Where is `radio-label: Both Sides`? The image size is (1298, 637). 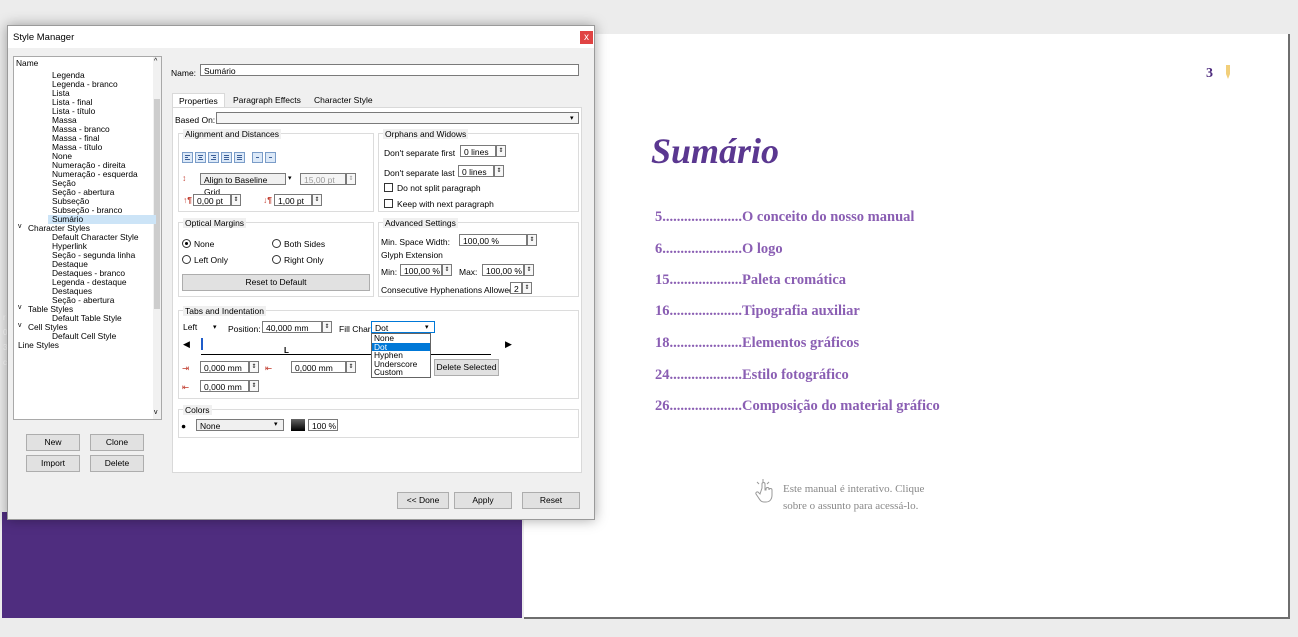
radio-label: Both Sides is located at coordinates (305, 244).